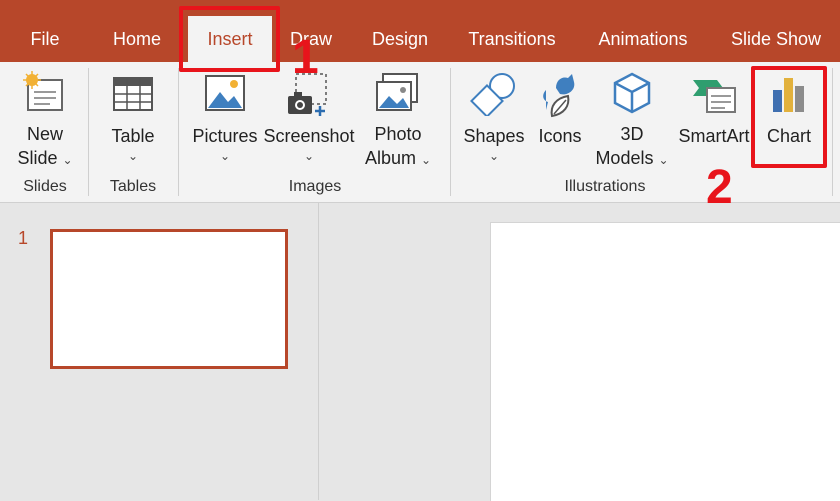 This screenshot has width=840, height=501. Describe the element at coordinates (37, 158) in the screenshot. I see `new-slide-label-2: Slide` at that location.